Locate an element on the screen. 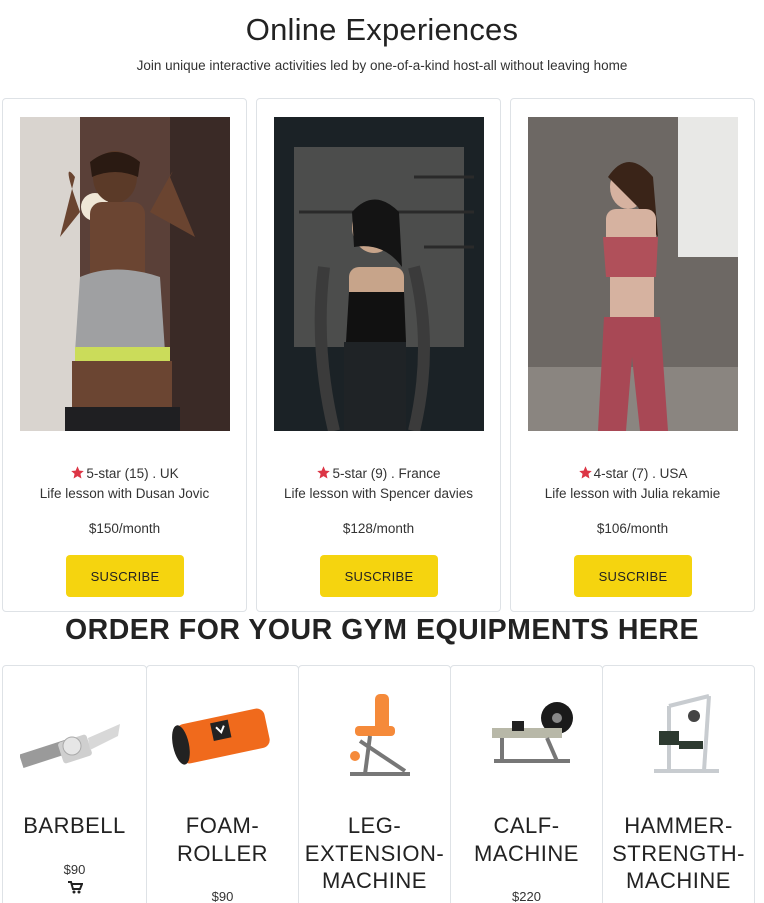 The width and height of the screenshot is (764, 903). rating-line: 4-star (7) . USA is located at coordinates (632, 473).